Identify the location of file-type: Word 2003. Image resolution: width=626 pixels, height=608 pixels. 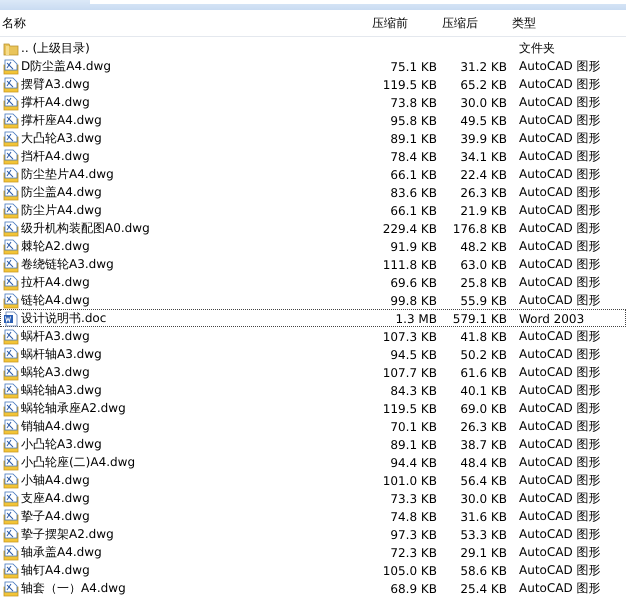
(551, 319).